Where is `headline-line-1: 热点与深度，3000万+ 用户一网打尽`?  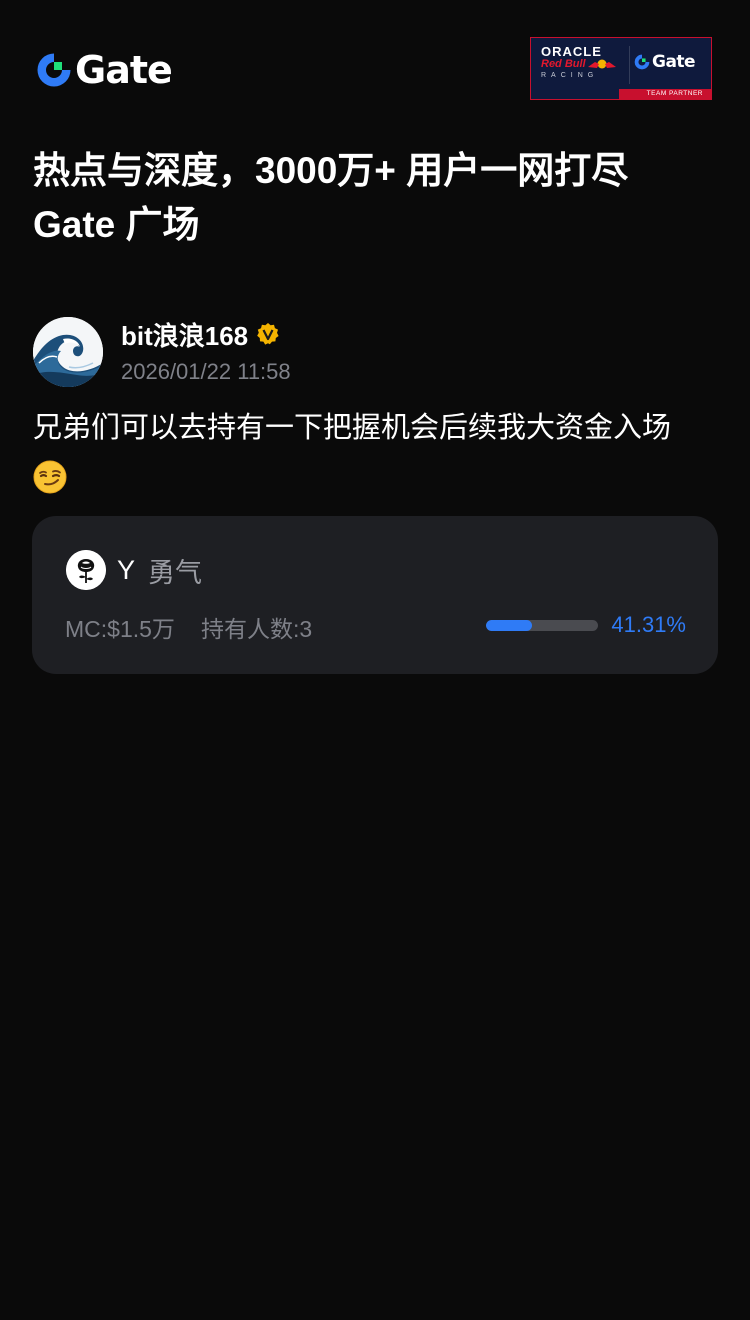
headline-line-1: 热点与深度，3000万+ 用户一网打尽 is located at coordinates (331, 170).